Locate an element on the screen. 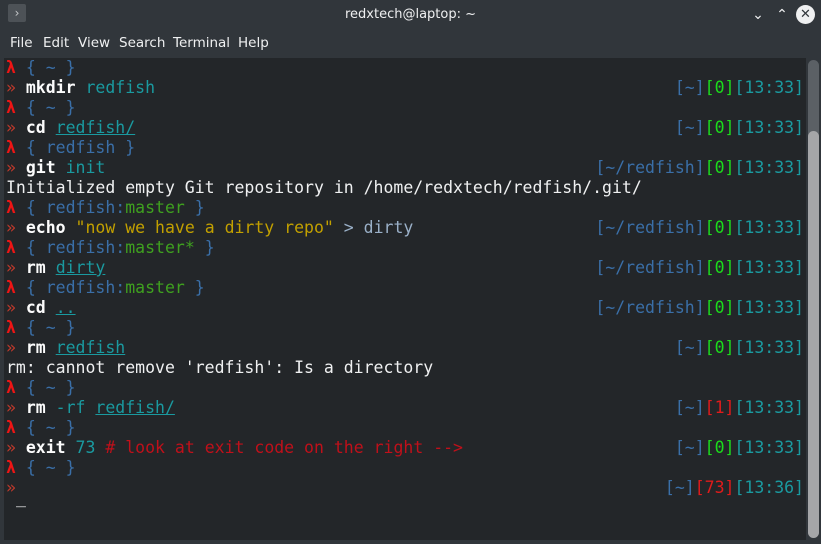 The width and height of the screenshot is (821, 544). command-name: echo is located at coordinates (45, 227).